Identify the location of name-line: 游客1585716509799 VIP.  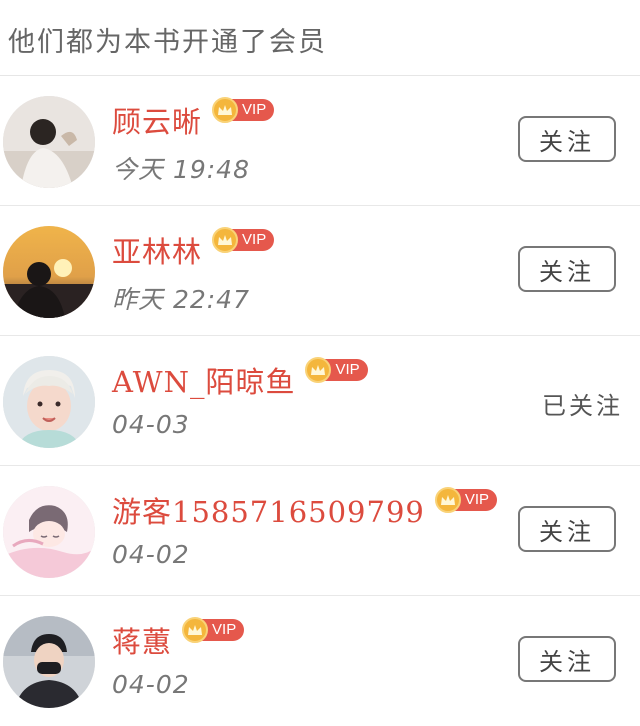
(305, 509).